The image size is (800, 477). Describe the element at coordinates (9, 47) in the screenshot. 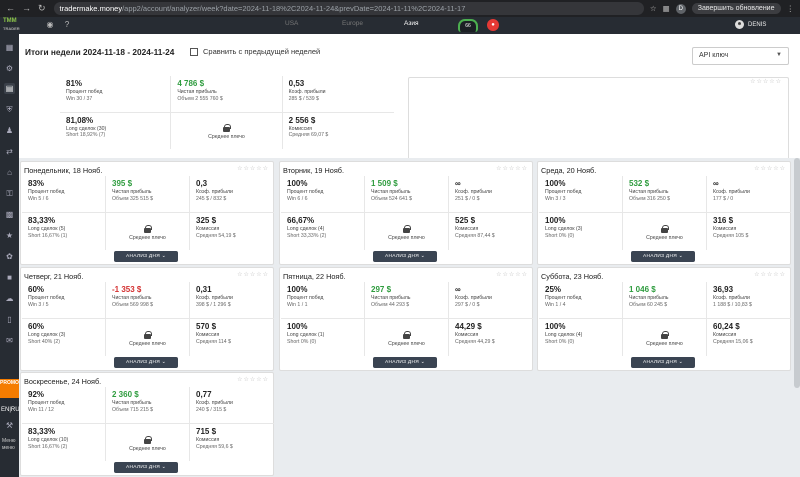

I see `dashboard-icon: ▦` at that location.